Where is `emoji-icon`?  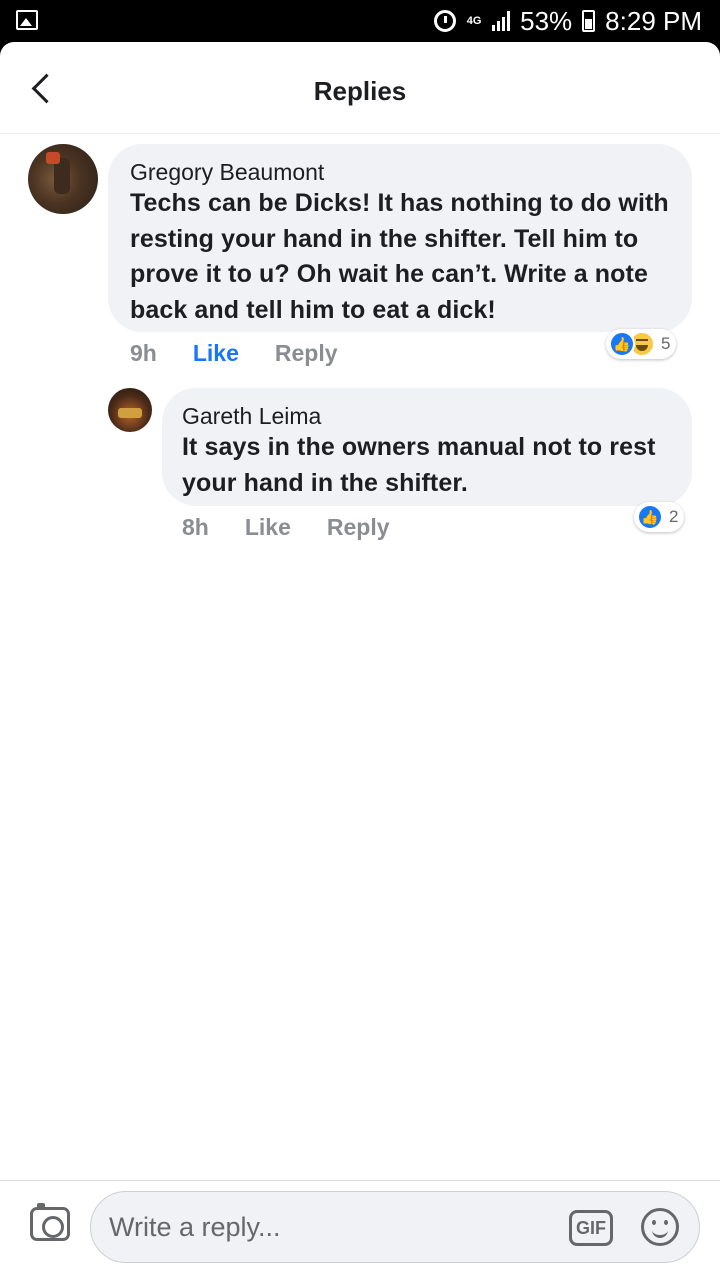
emoji-icon is located at coordinates (660, 1227).